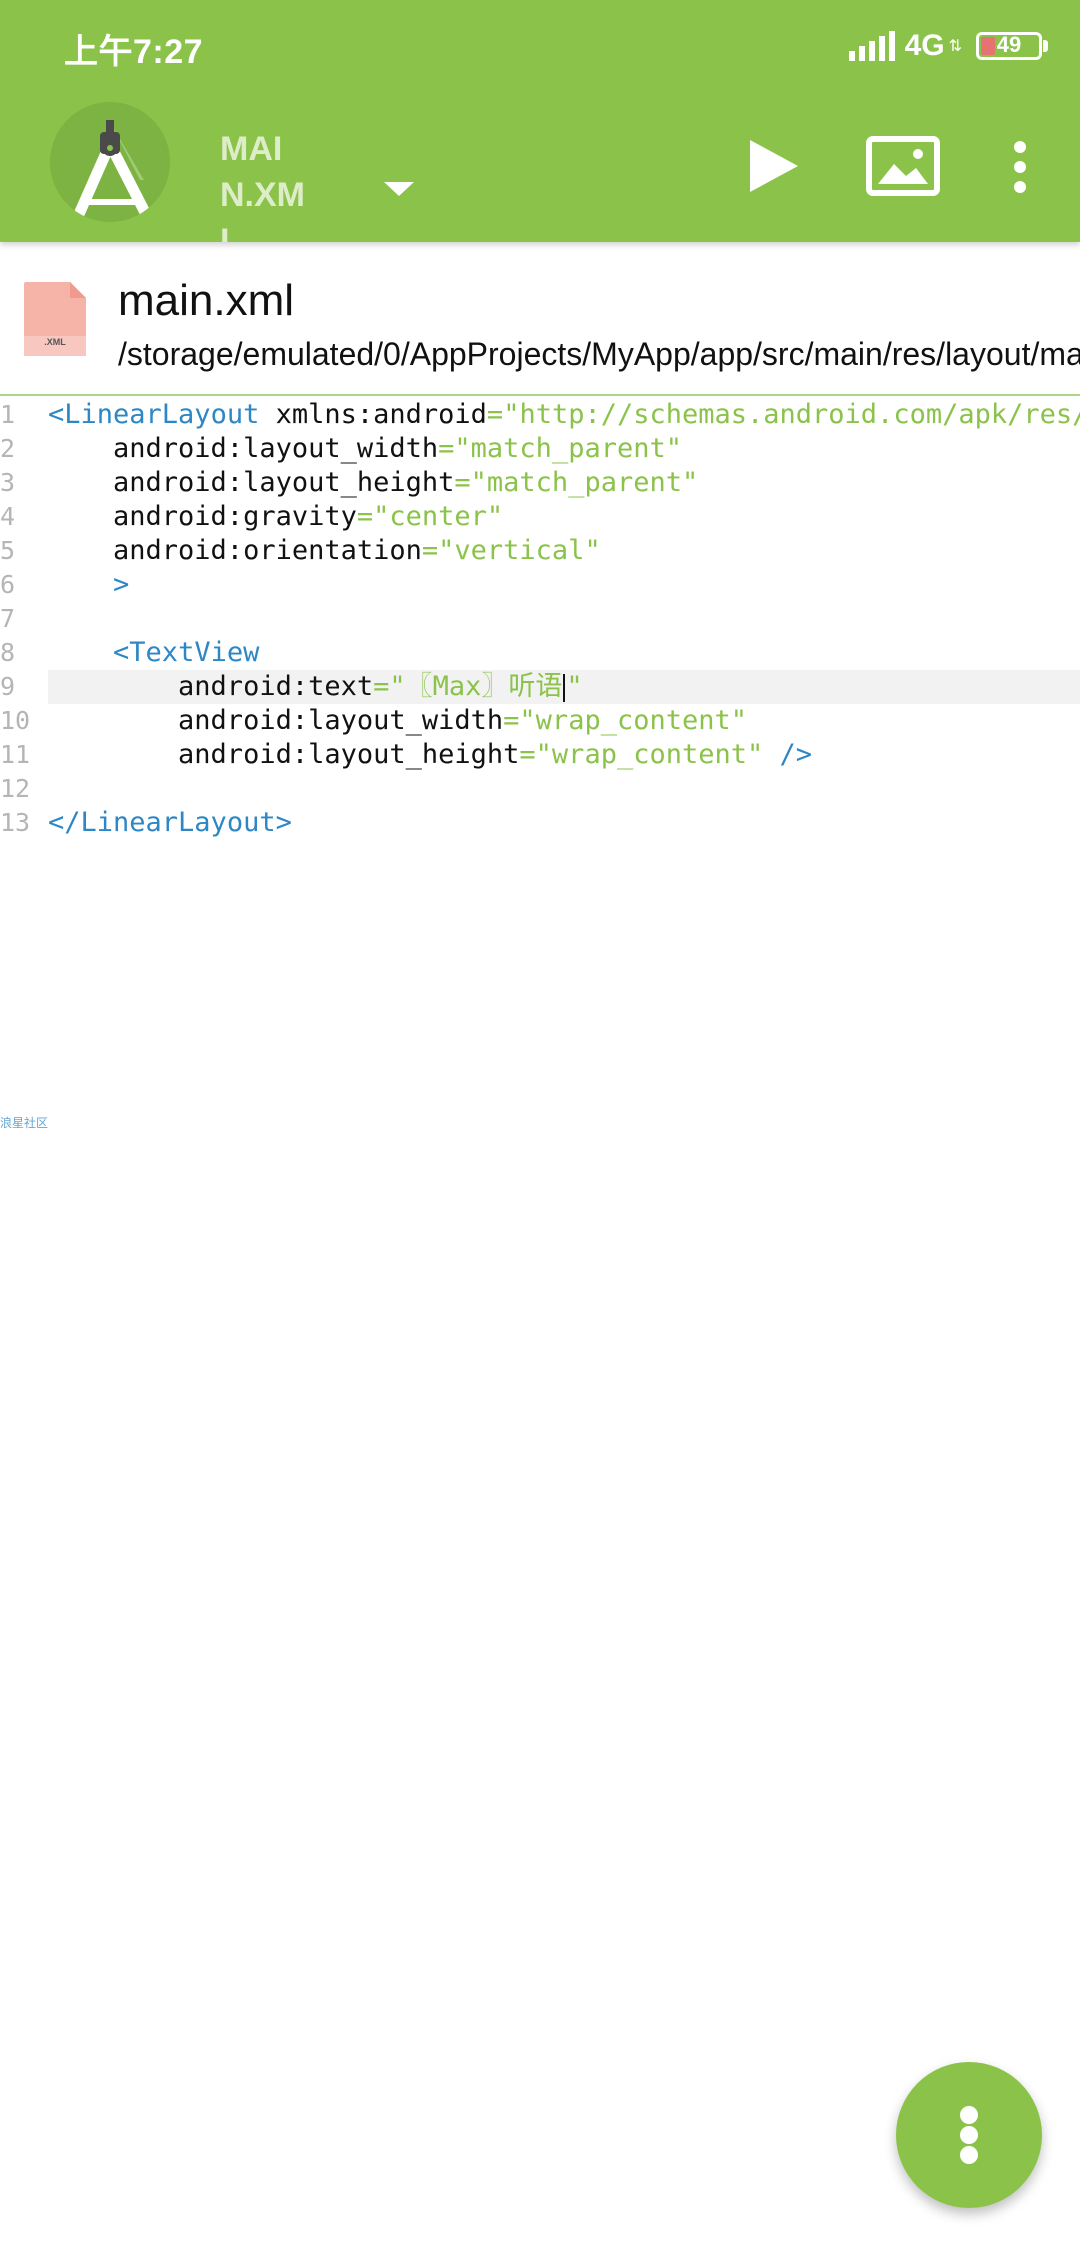  What do you see at coordinates (955, 46) in the screenshot?
I see `data-activity-icon: ⇅` at bounding box center [955, 46].